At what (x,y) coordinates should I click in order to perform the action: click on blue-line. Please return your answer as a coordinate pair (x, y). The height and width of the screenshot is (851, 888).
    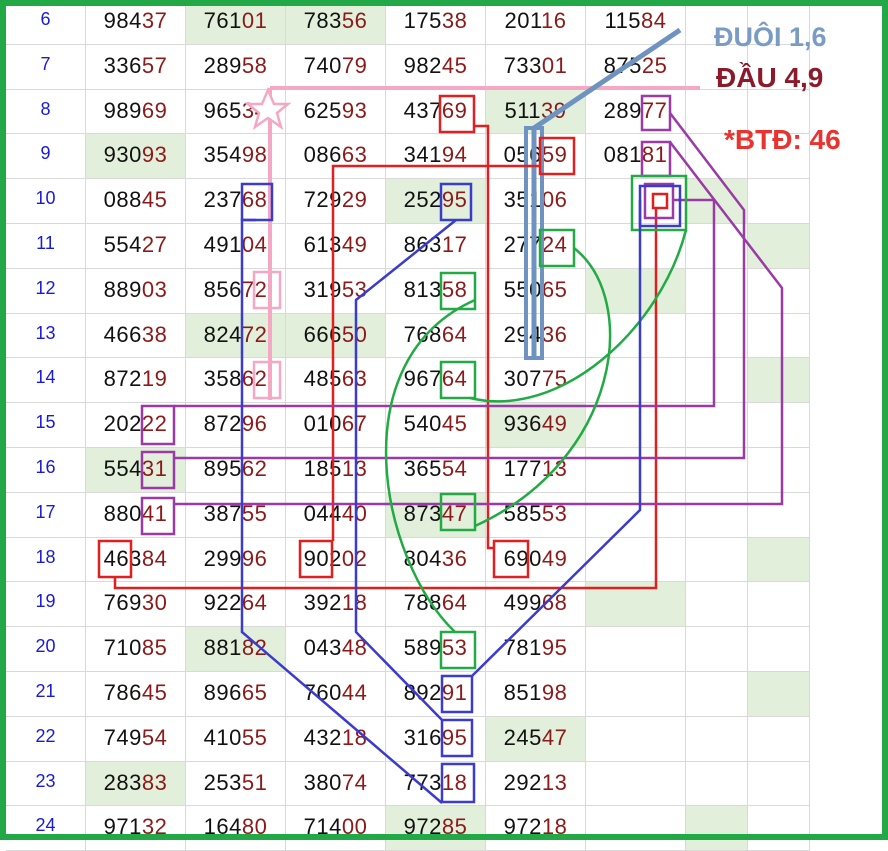
    Looking at the image, I should click on (556, 438).